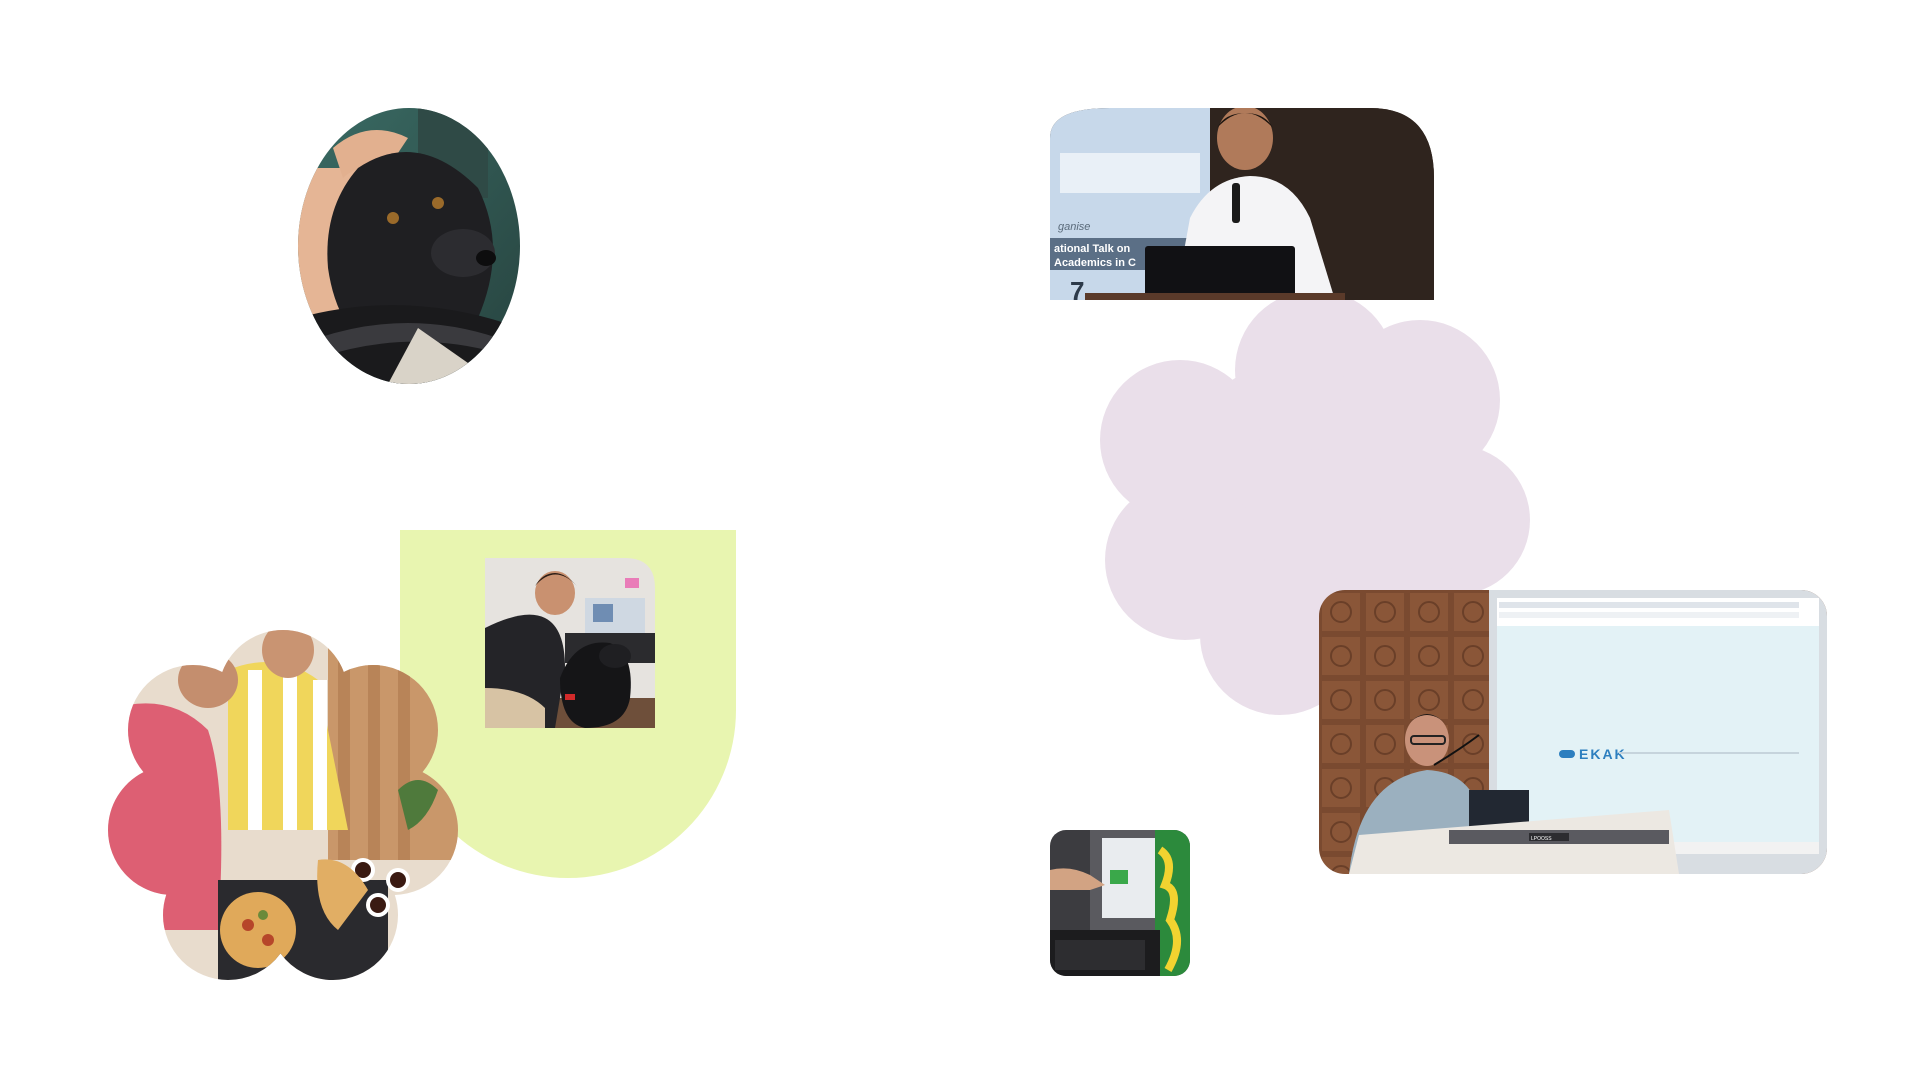  I want to click on lectern-label-text: LPOOSS, so click(1541, 839).